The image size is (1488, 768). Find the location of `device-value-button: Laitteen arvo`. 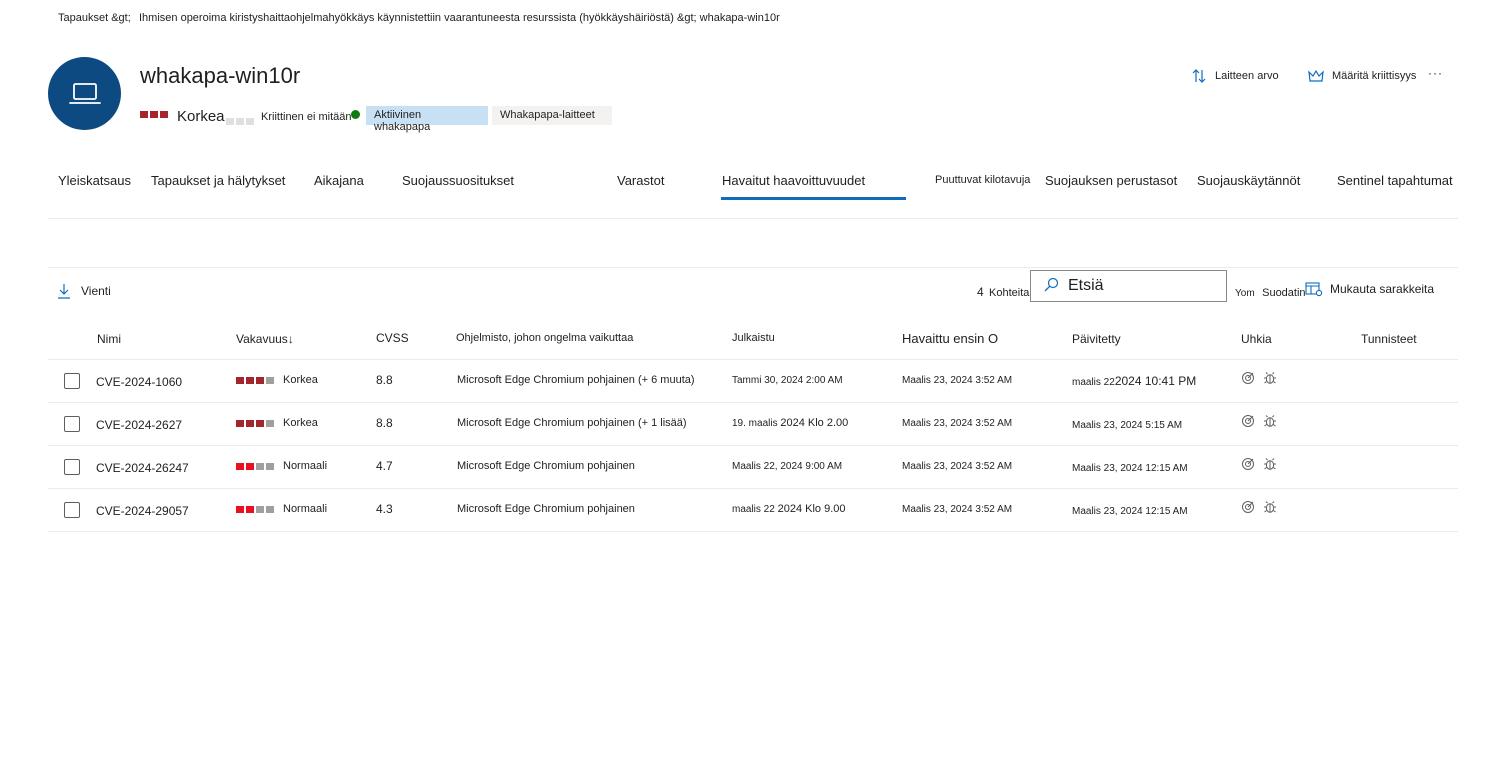

device-value-button: Laitteen arvo is located at coordinates (1235, 76).